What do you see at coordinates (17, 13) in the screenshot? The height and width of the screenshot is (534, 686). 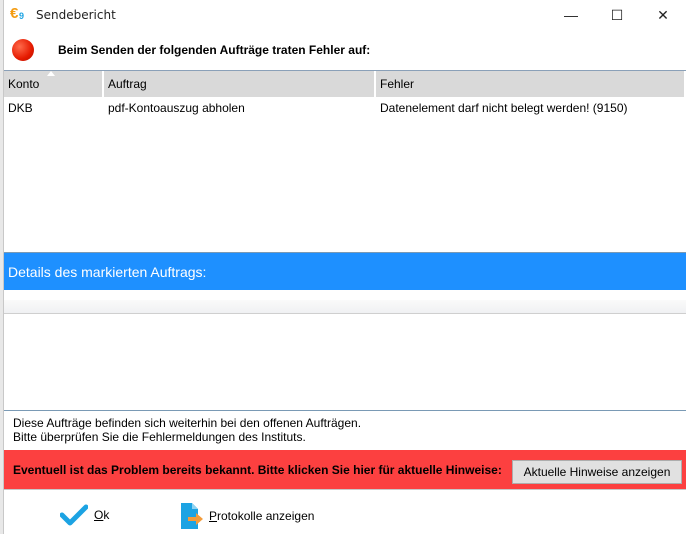 I see `app-logo-icon: €9` at bounding box center [17, 13].